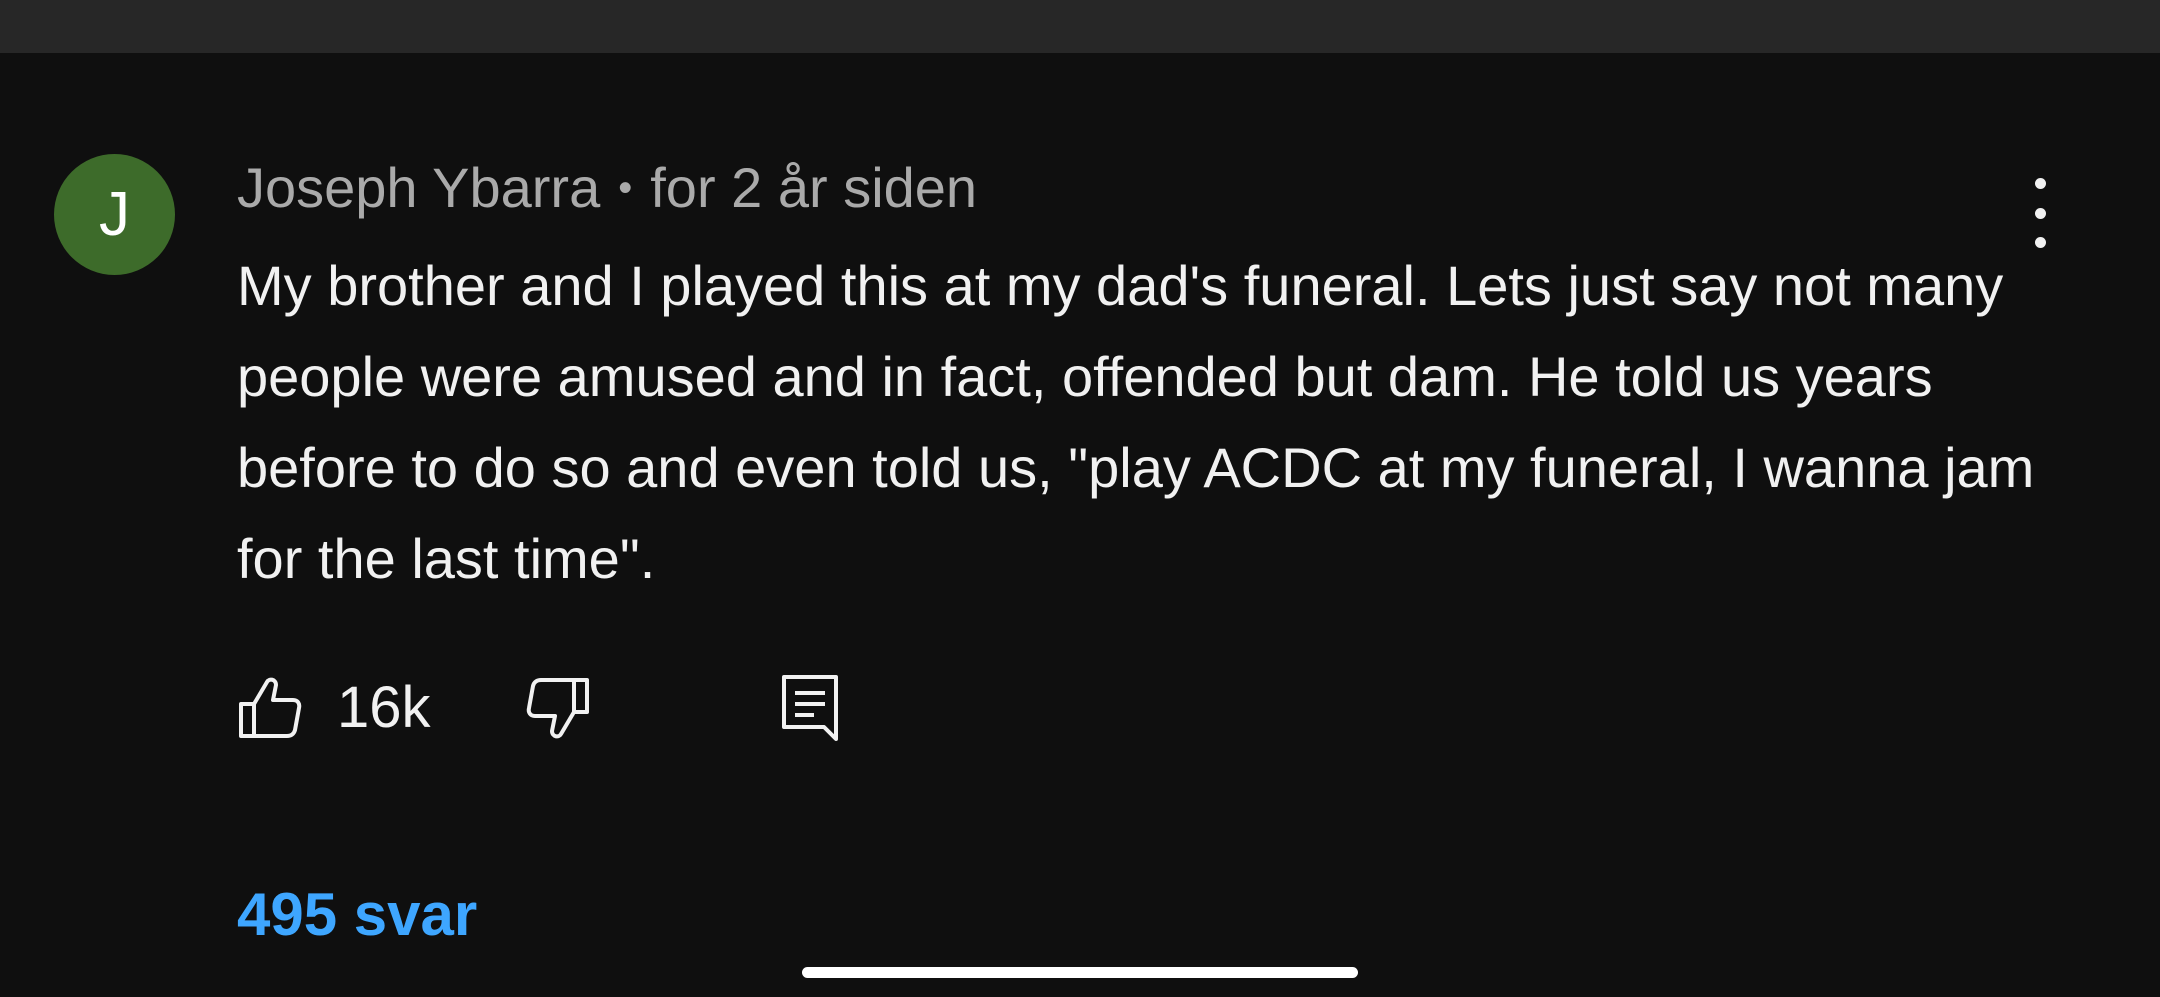 Image resolution: width=2160 pixels, height=997 pixels. I want to click on like-count: 16k, so click(384, 707).